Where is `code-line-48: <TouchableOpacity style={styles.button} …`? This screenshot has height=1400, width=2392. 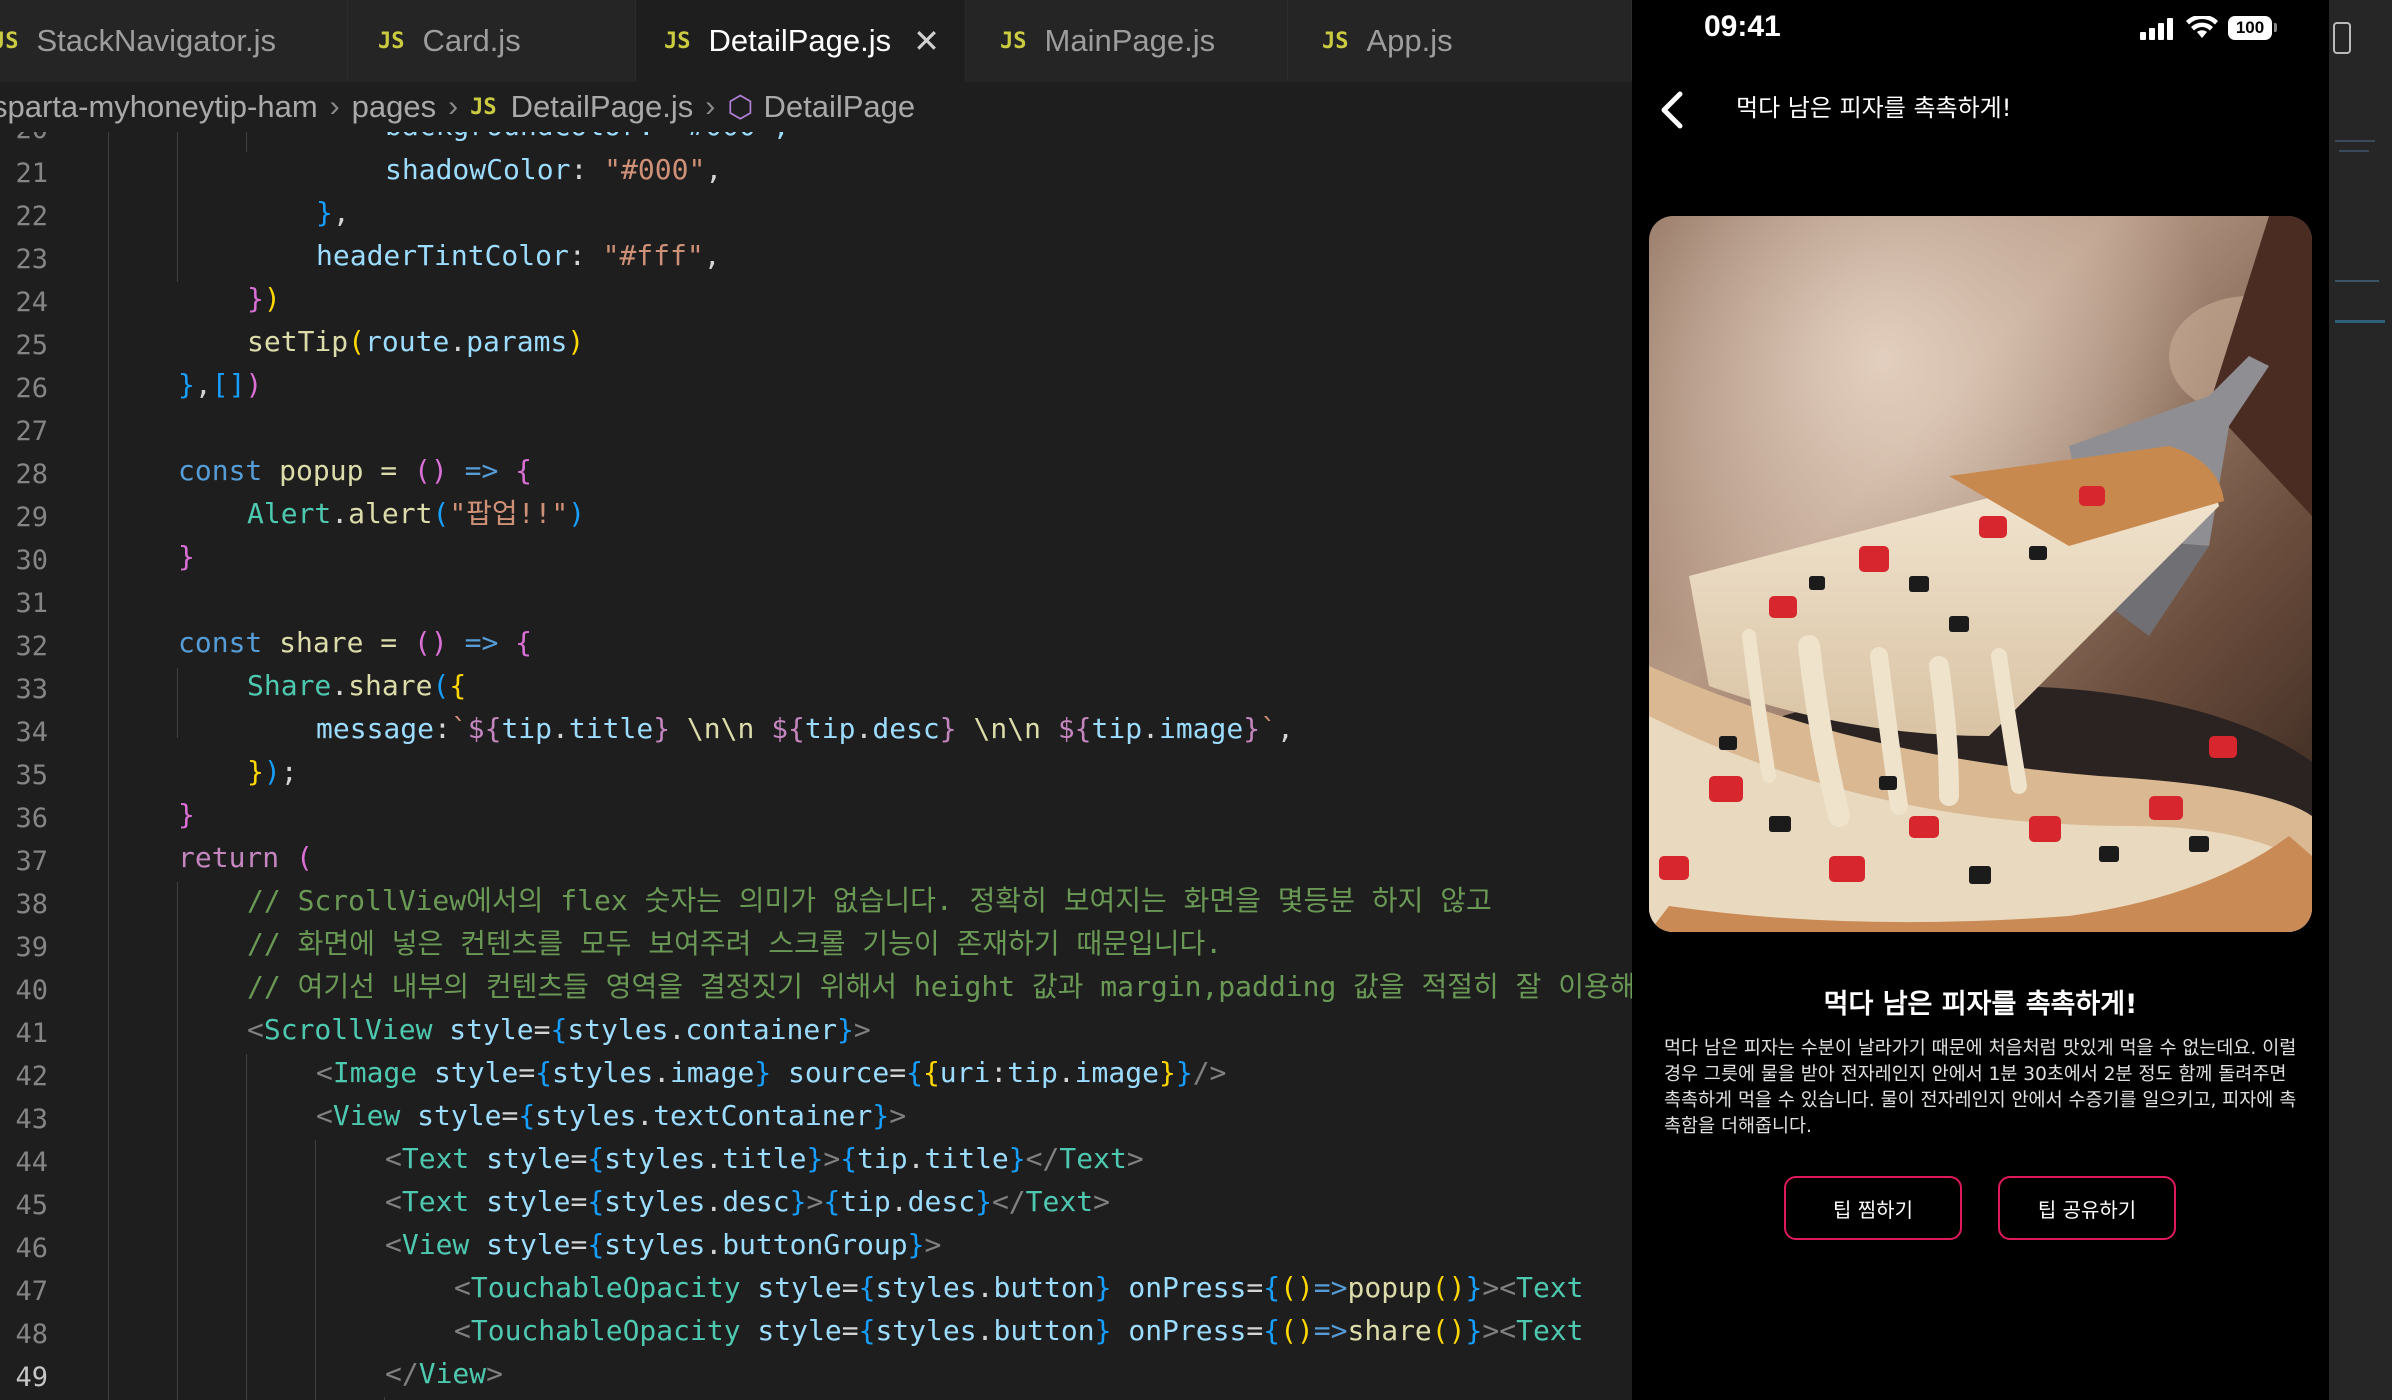
code-line-48: <TouchableOpacity style={styles.button} … is located at coordinates (1019, 1330).